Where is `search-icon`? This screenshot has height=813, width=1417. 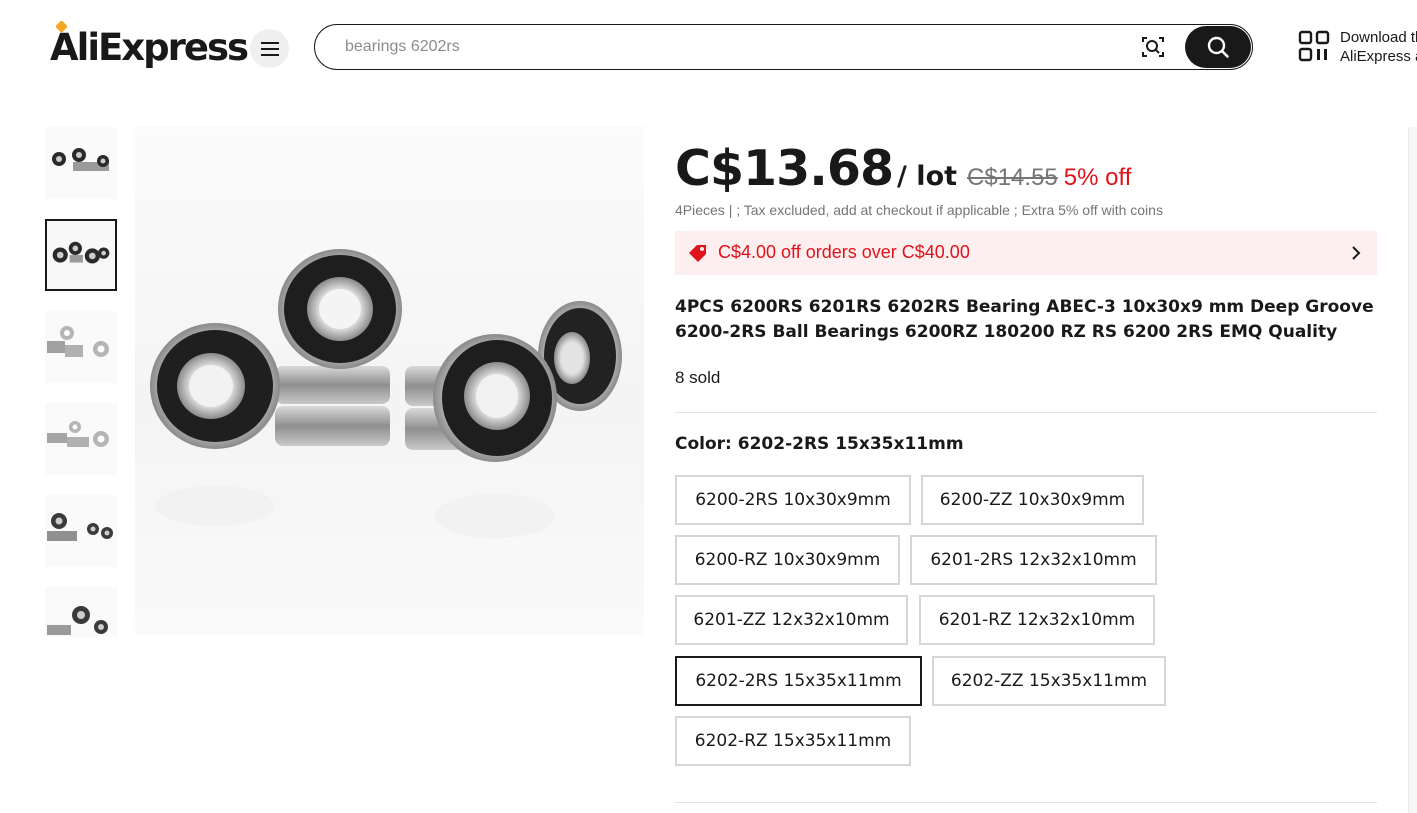
search-icon is located at coordinates (1218, 47).